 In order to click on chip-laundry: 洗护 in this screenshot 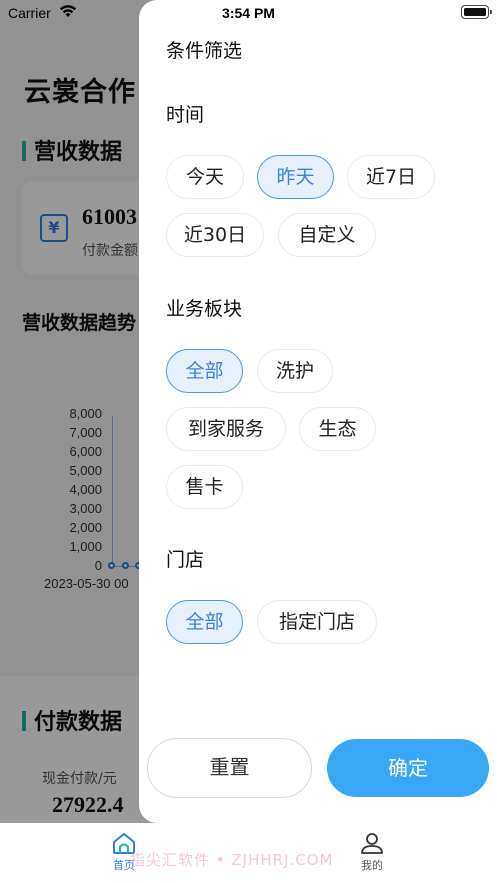, I will do `click(295, 371)`.